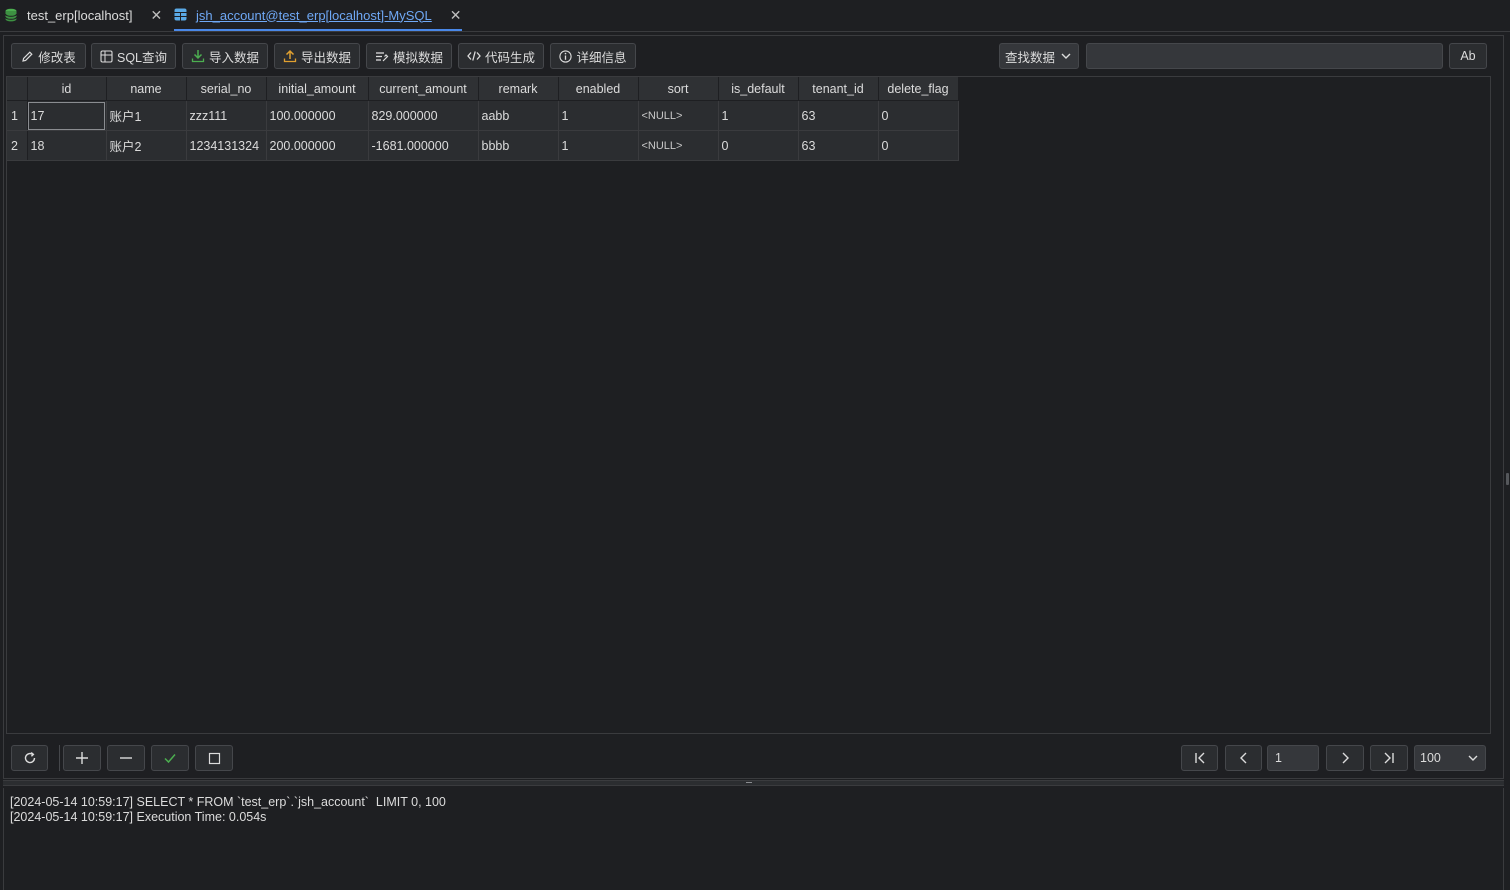 The width and height of the screenshot is (1510, 890). What do you see at coordinates (226, 89) in the screenshot?
I see `column-header-serial-no: serial_no` at bounding box center [226, 89].